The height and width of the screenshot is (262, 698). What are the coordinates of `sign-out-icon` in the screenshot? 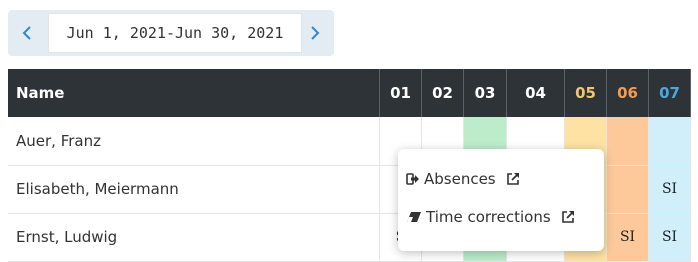 It's located at (412, 179).